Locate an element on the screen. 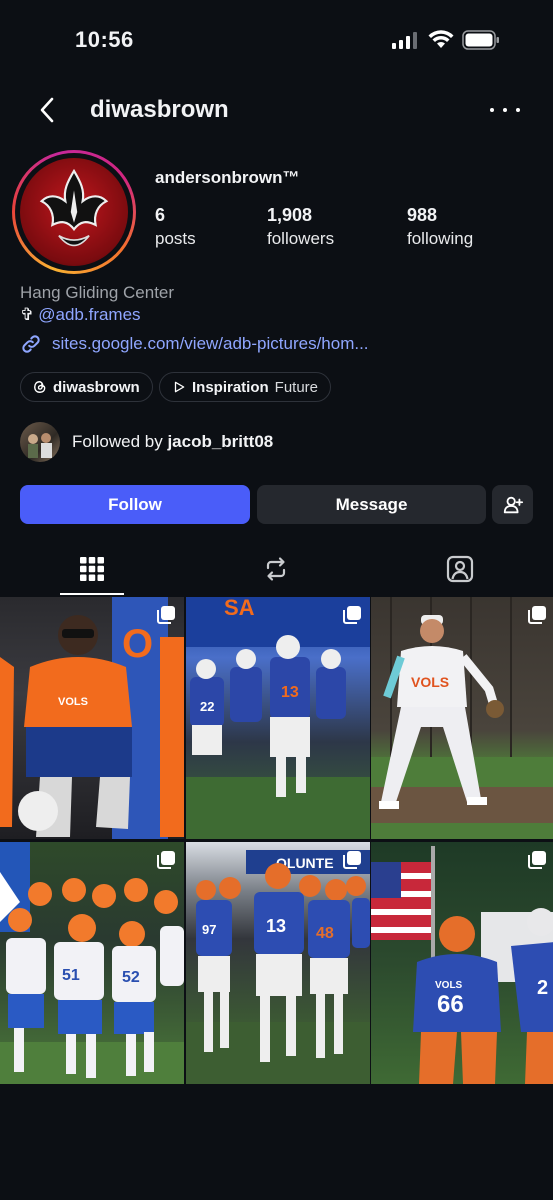  grid-icon is located at coordinates (92, 569).